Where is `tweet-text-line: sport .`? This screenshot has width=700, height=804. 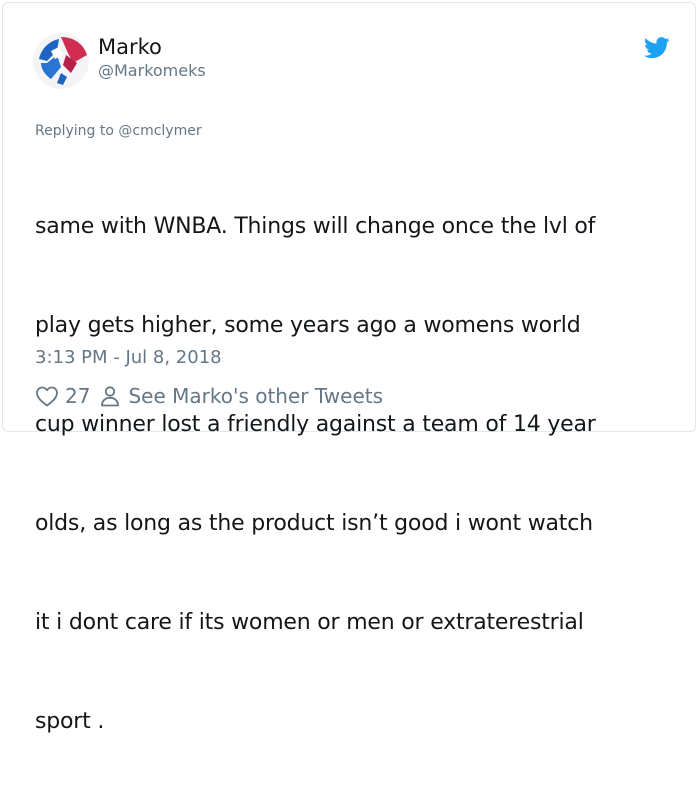
tweet-text-line: sport . is located at coordinates (70, 721).